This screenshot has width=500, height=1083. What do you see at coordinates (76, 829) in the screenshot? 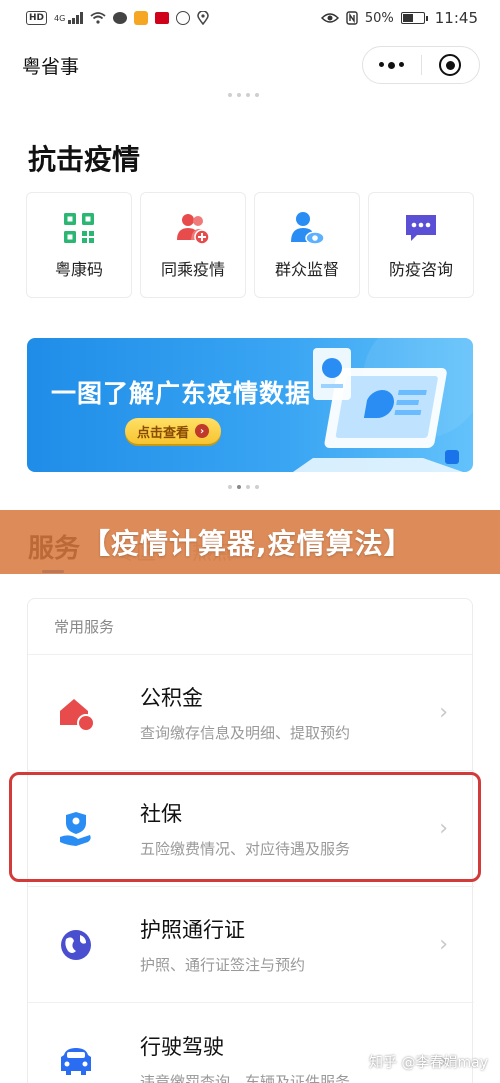
I see `hand-person-icon` at bounding box center [76, 829].